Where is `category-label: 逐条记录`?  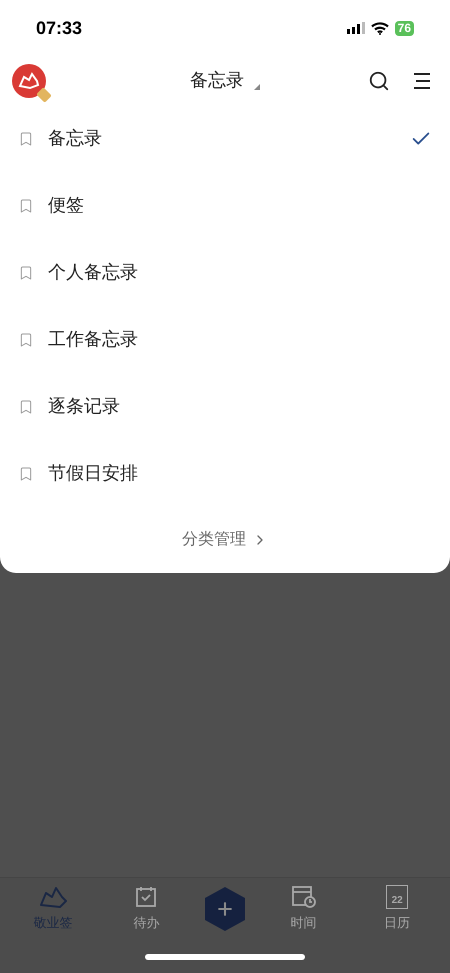 category-label: 逐条记录 is located at coordinates (84, 406).